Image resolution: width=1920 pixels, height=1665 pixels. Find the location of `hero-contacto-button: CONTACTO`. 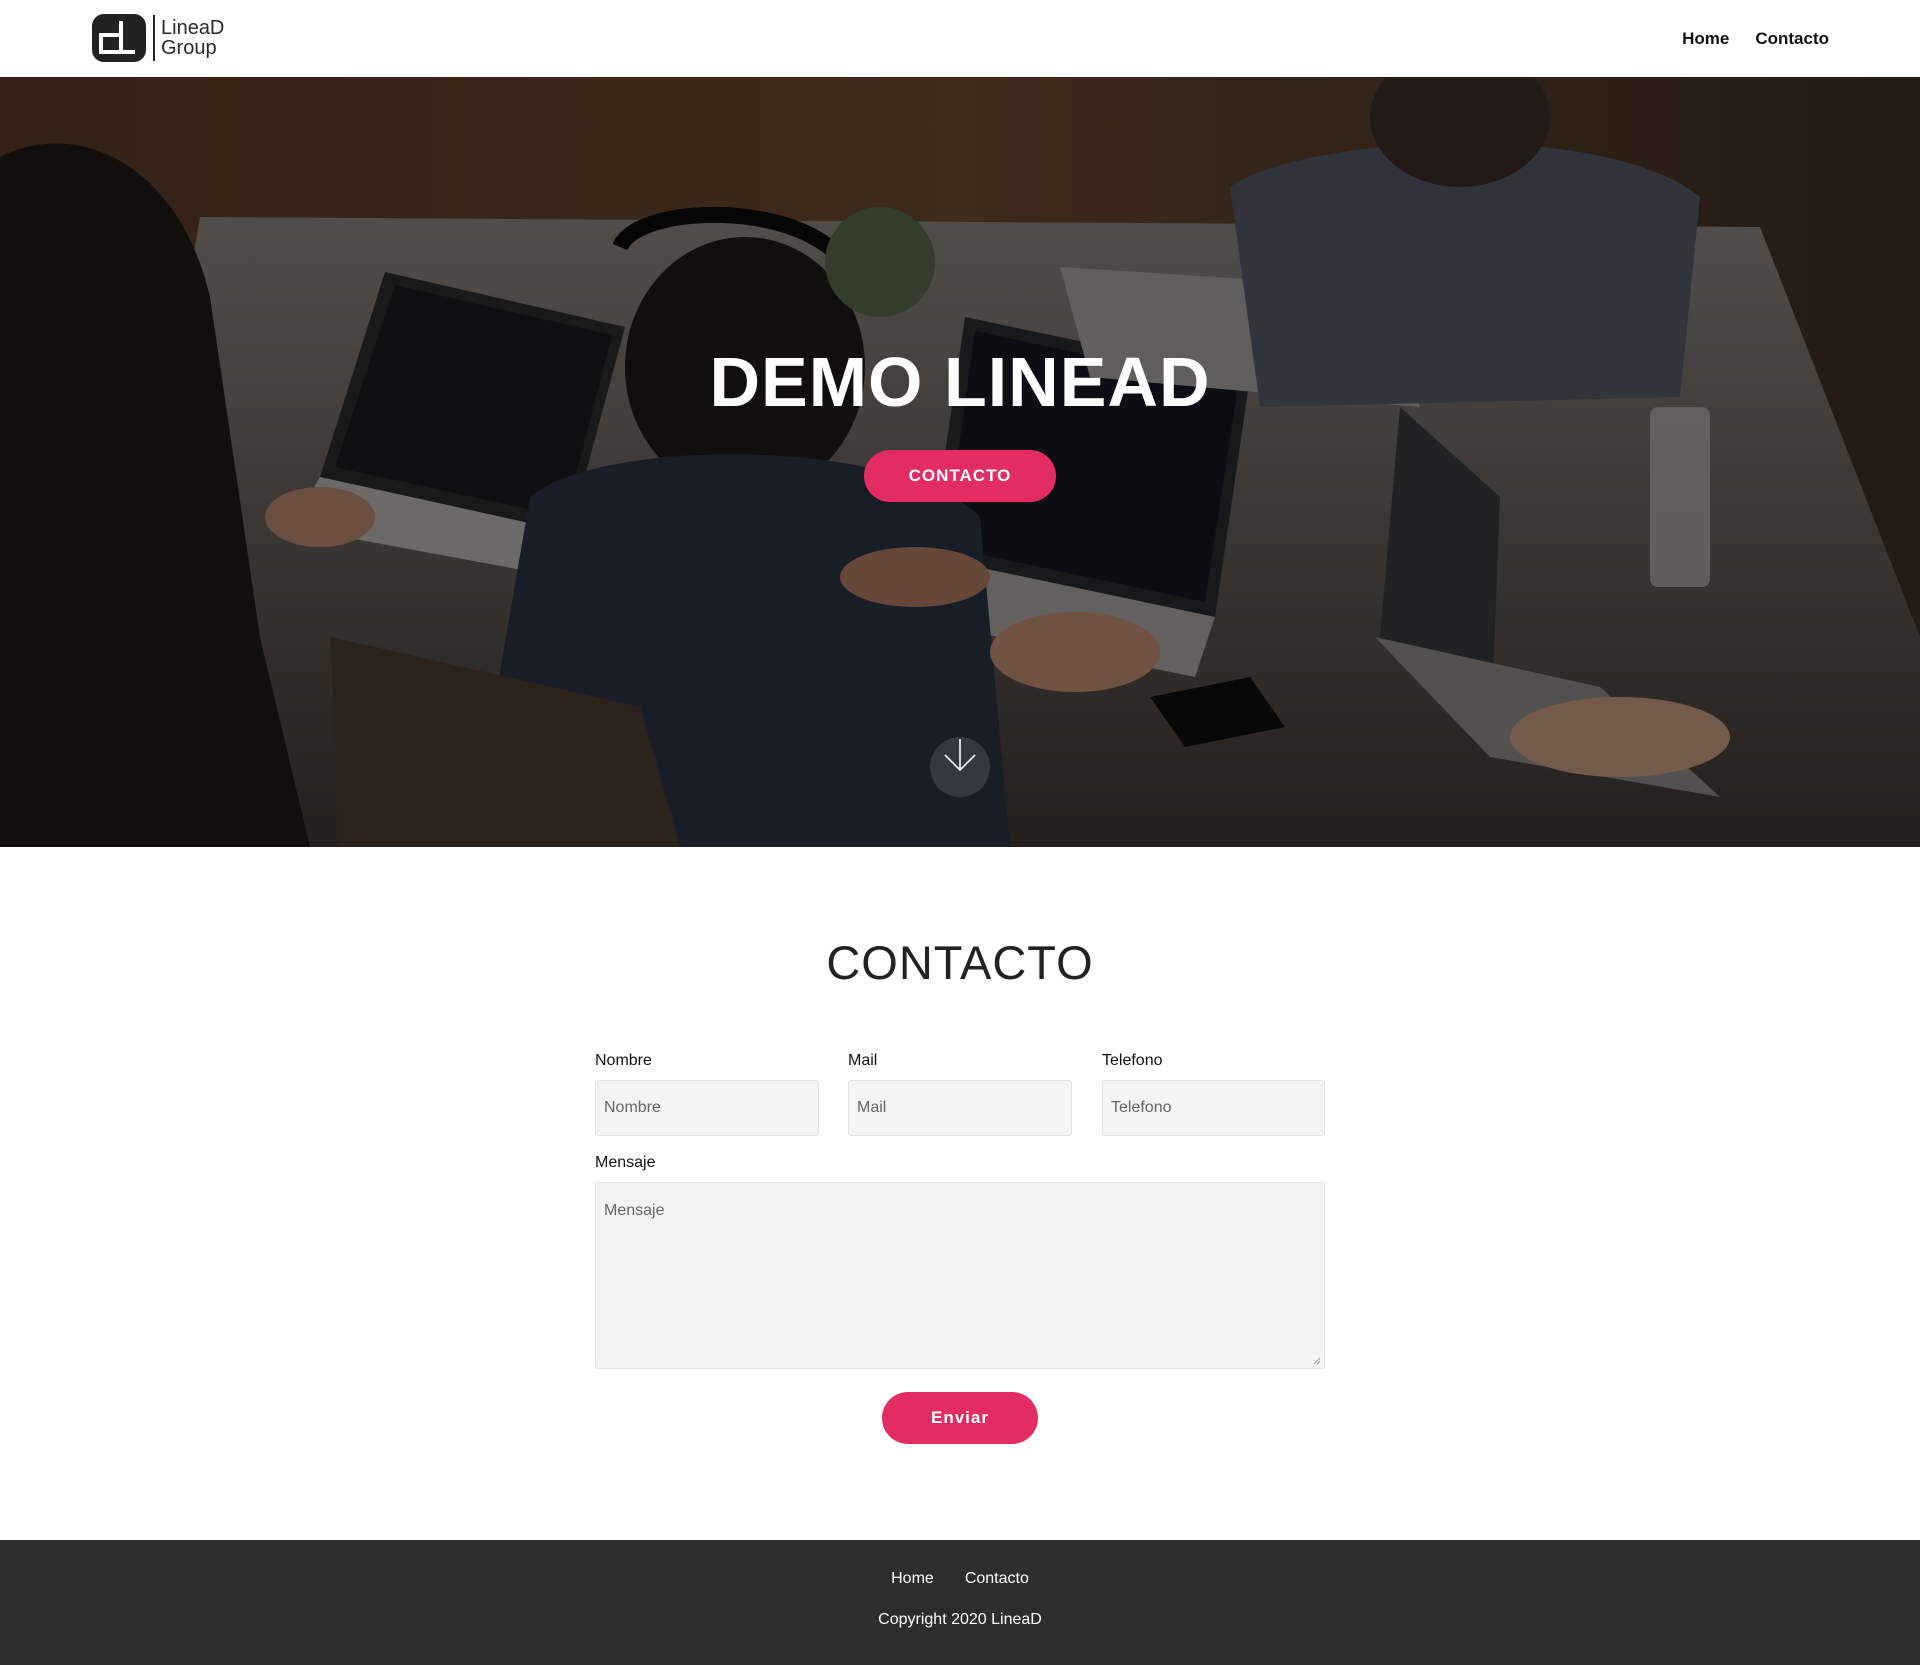

hero-contacto-button: CONTACTO is located at coordinates (960, 476).